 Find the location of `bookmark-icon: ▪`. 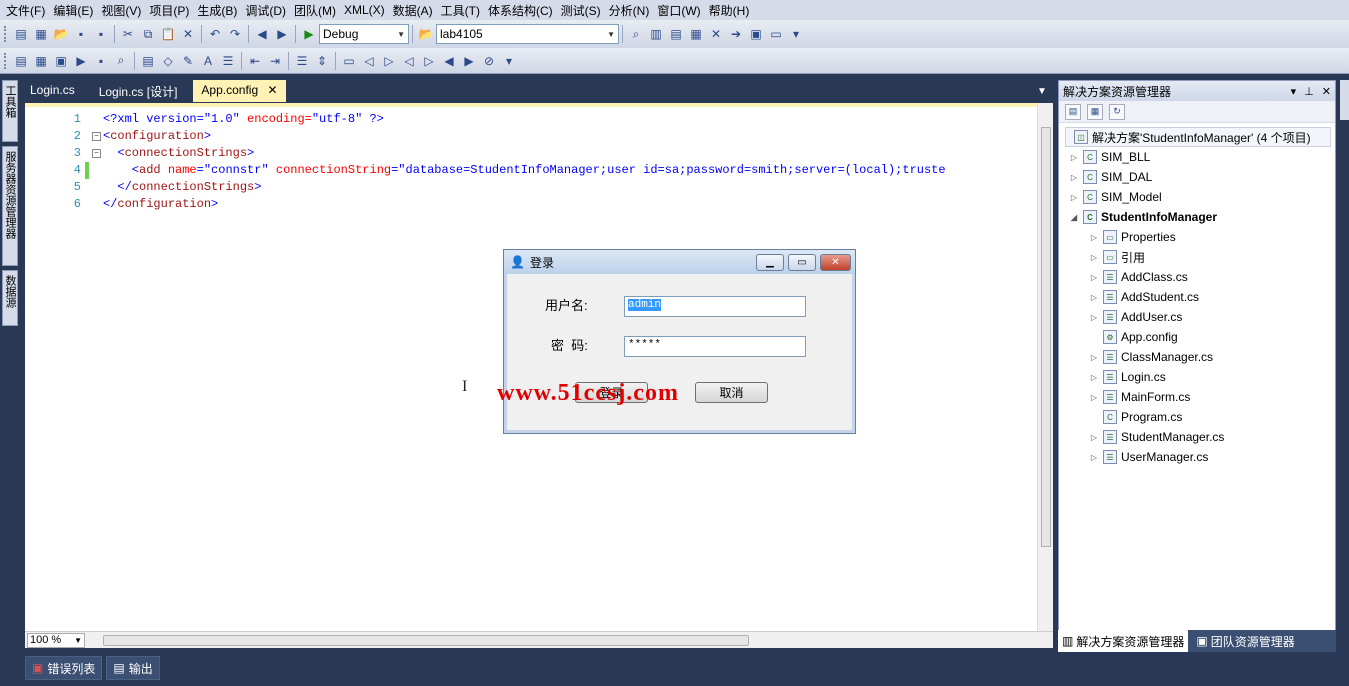

bookmark-icon: ▪ is located at coordinates (101, 61).